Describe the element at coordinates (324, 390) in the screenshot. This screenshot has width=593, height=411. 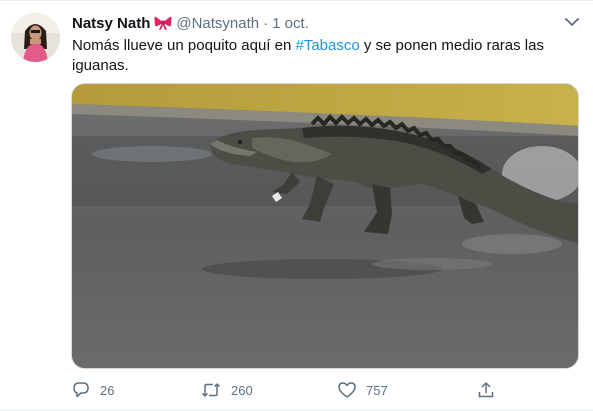
I see `tweet-actions: 26 260 757` at that location.